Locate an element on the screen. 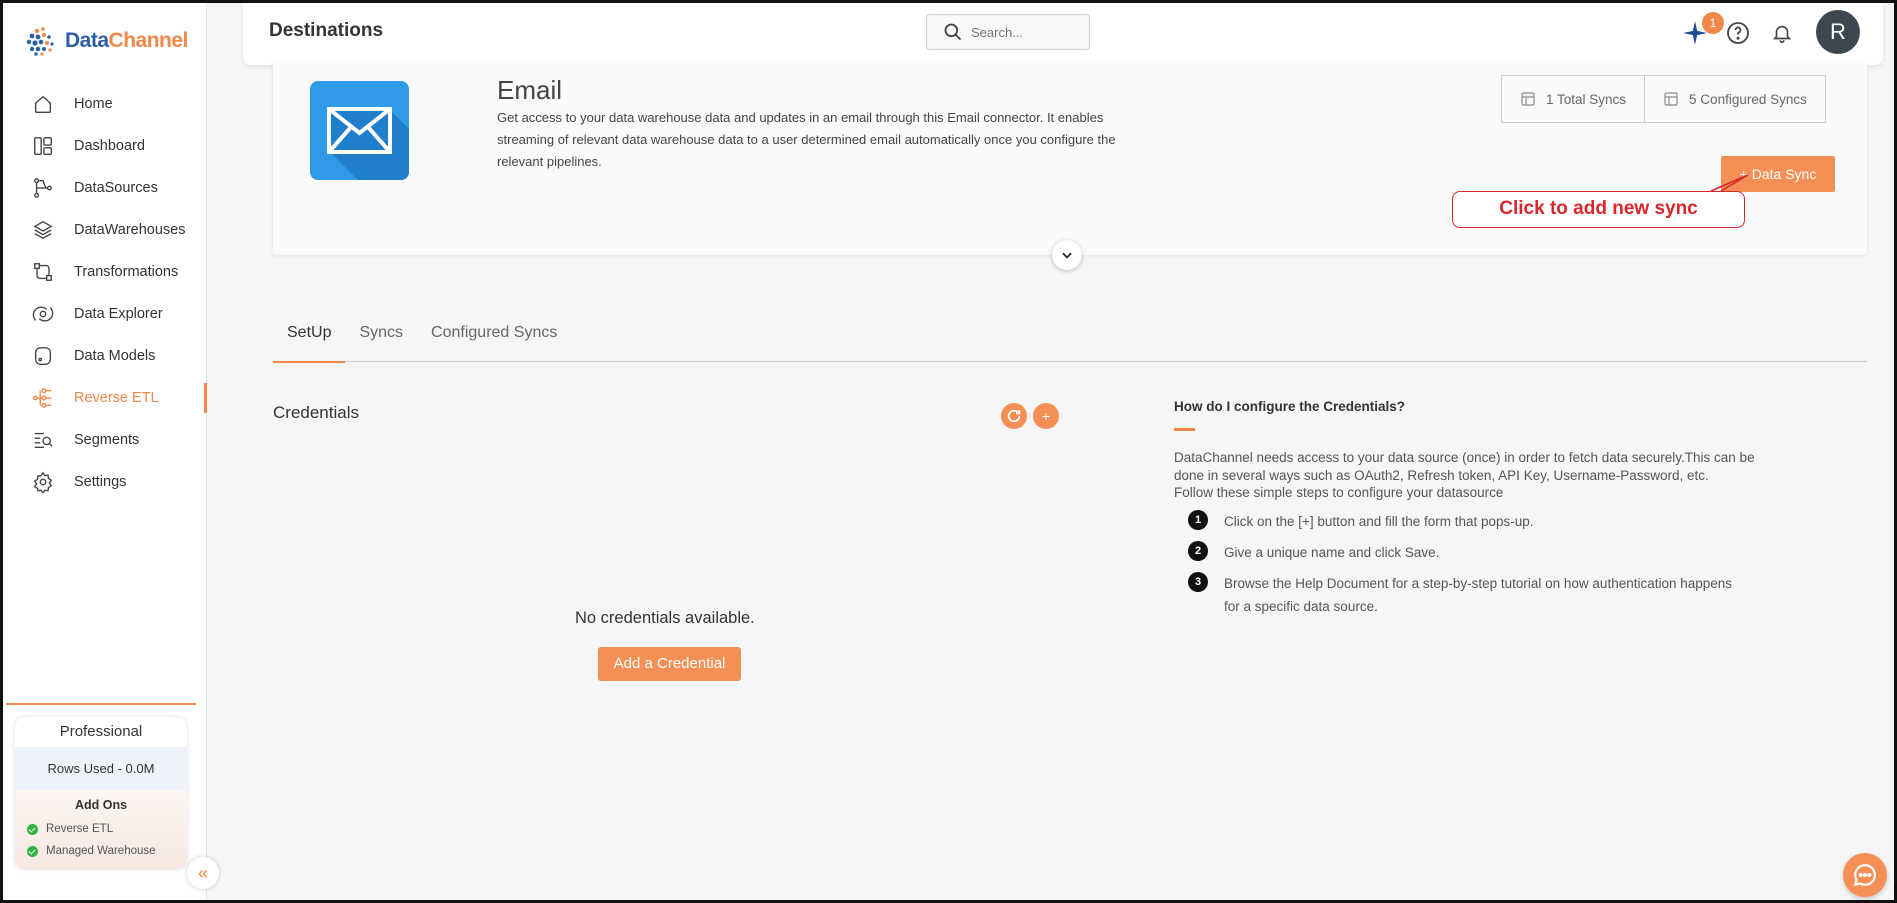  sidebar-item-datawarehouses: DataWarehouses is located at coordinates (105, 230).